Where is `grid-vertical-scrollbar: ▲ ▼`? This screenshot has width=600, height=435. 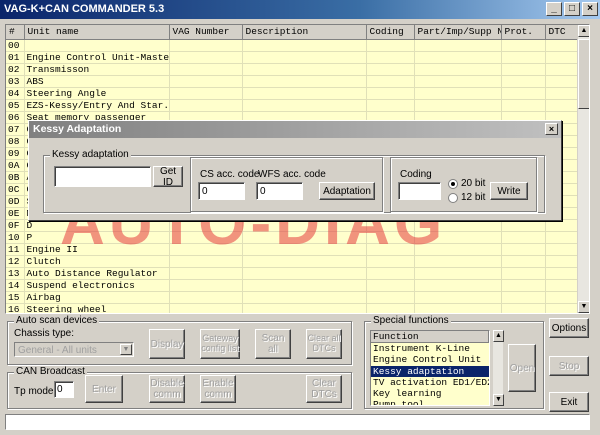 grid-vertical-scrollbar: ▲ ▼ is located at coordinates (583, 169).